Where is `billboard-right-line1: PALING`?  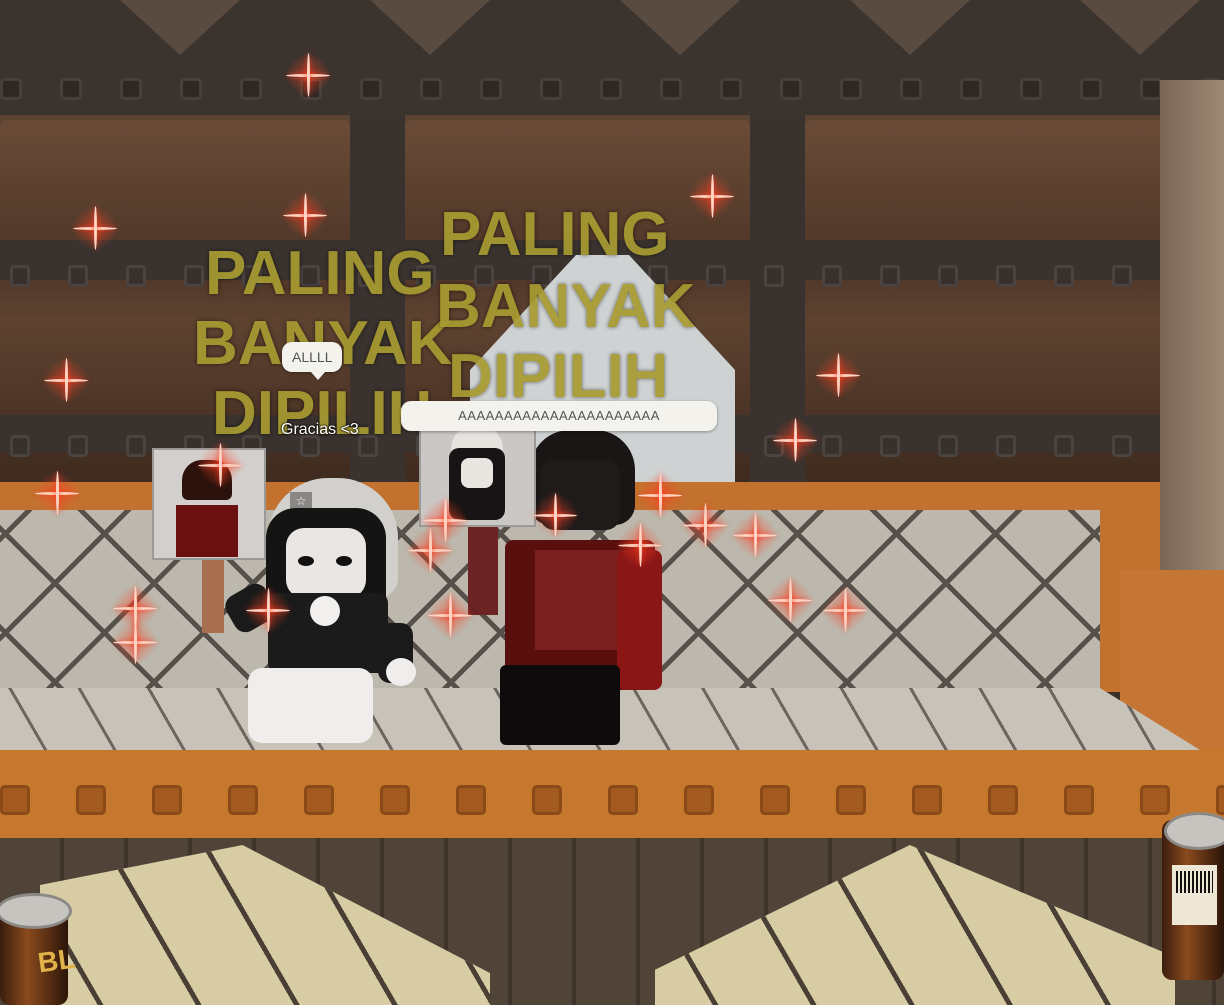
billboard-right-line1: PALING is located at coordinates (555, 234).